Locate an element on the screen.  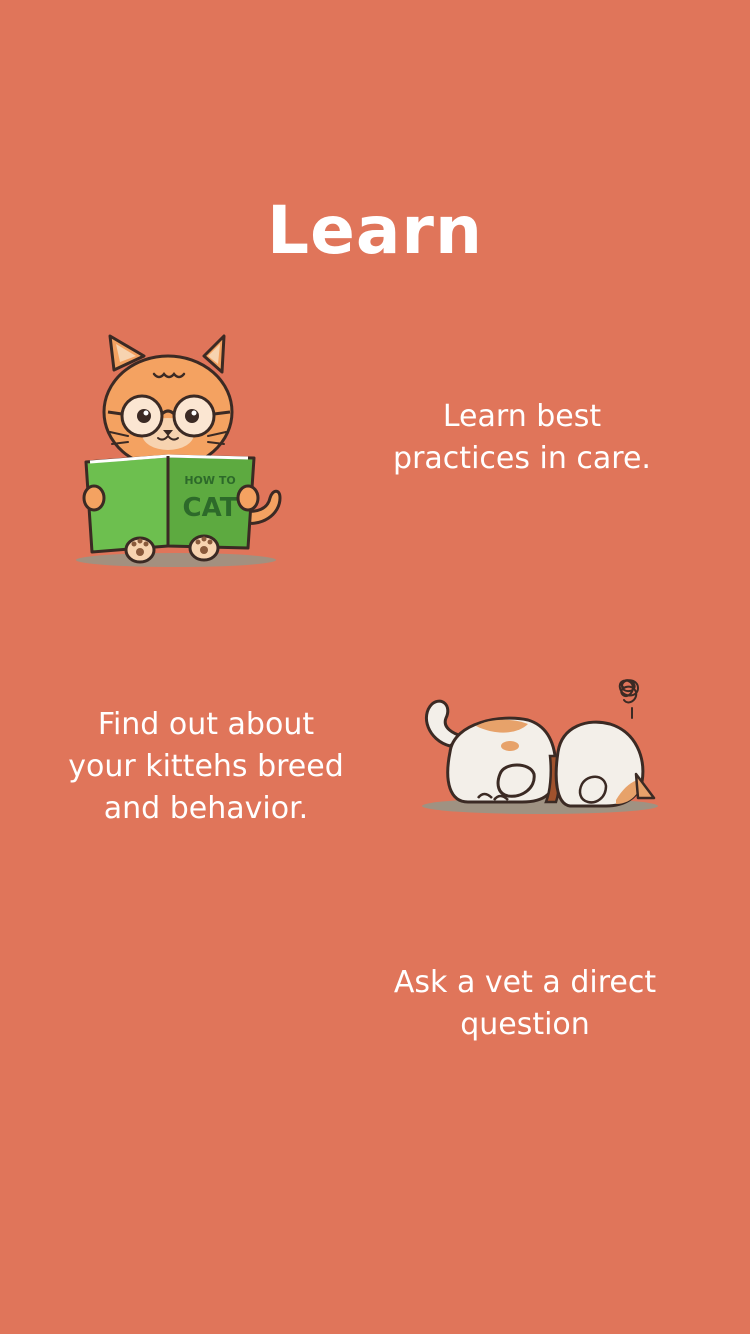
book-cover-line2: CAT is located at coordinates (210, 508).